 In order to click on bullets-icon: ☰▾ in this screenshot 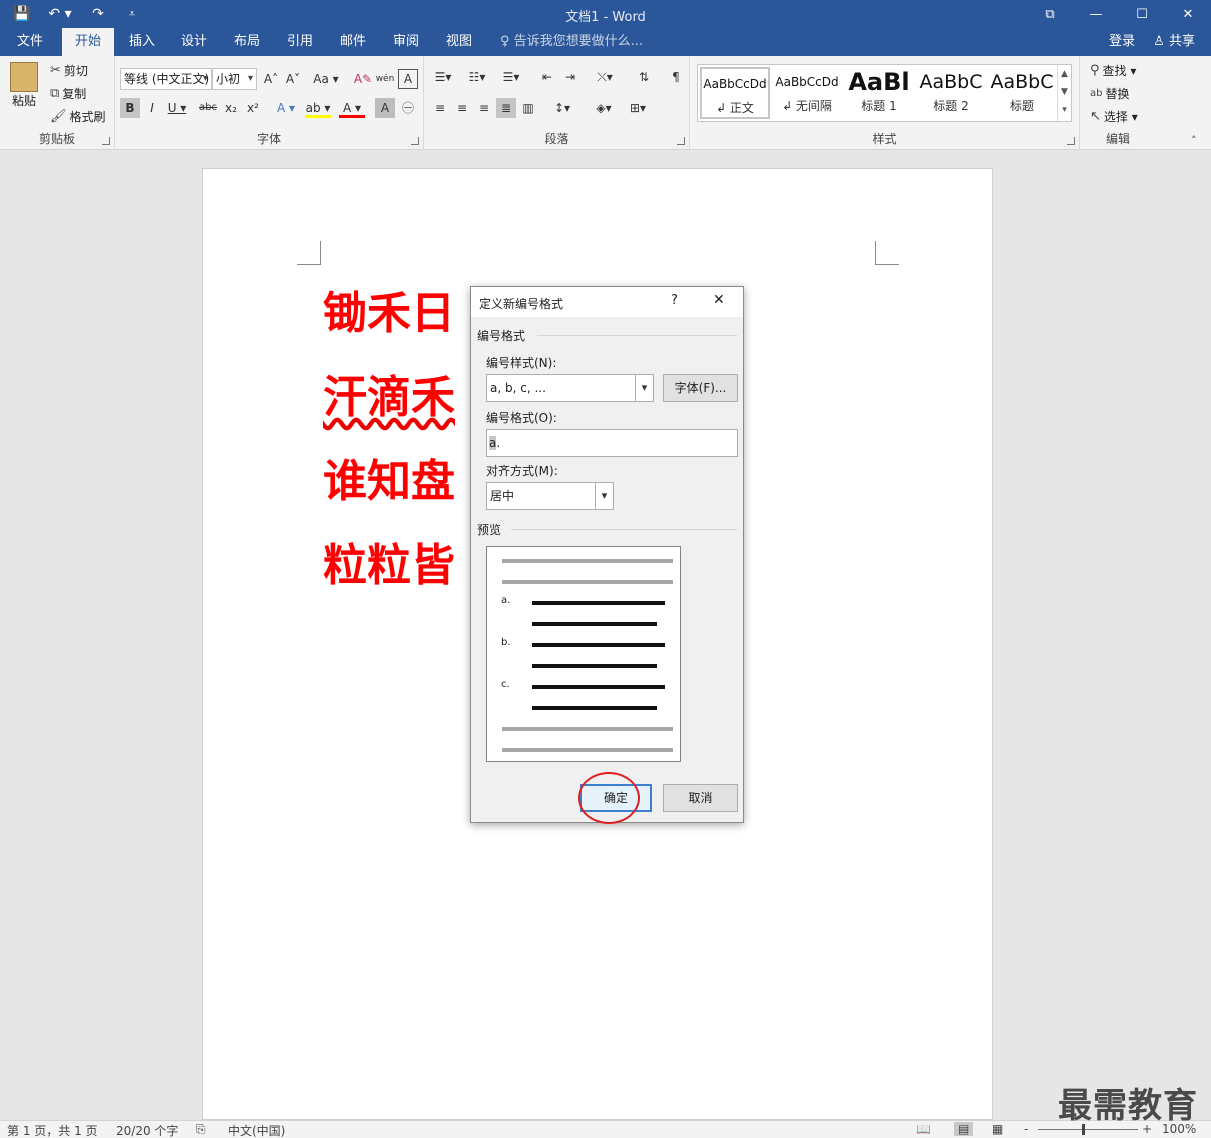, I will do `click(443, 77)`.